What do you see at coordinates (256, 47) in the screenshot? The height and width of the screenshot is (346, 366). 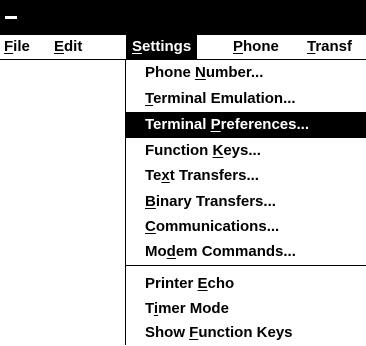 I see `menu-phone: Phone` at bounding box center [256, 47].